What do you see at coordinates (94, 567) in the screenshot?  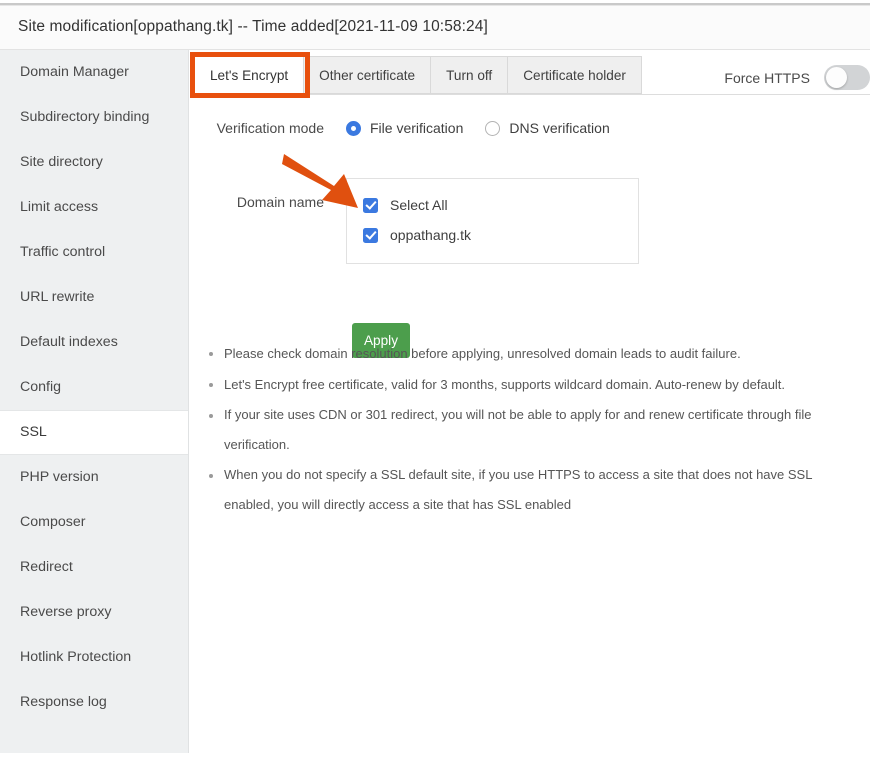 I see `sidebar-item-redirect: Redirect` at bounding box center [94, 567].